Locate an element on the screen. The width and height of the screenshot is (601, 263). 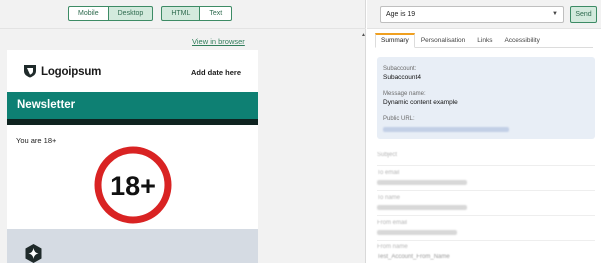
logo-text: Logoipsum is located at coordinates (71, 72).